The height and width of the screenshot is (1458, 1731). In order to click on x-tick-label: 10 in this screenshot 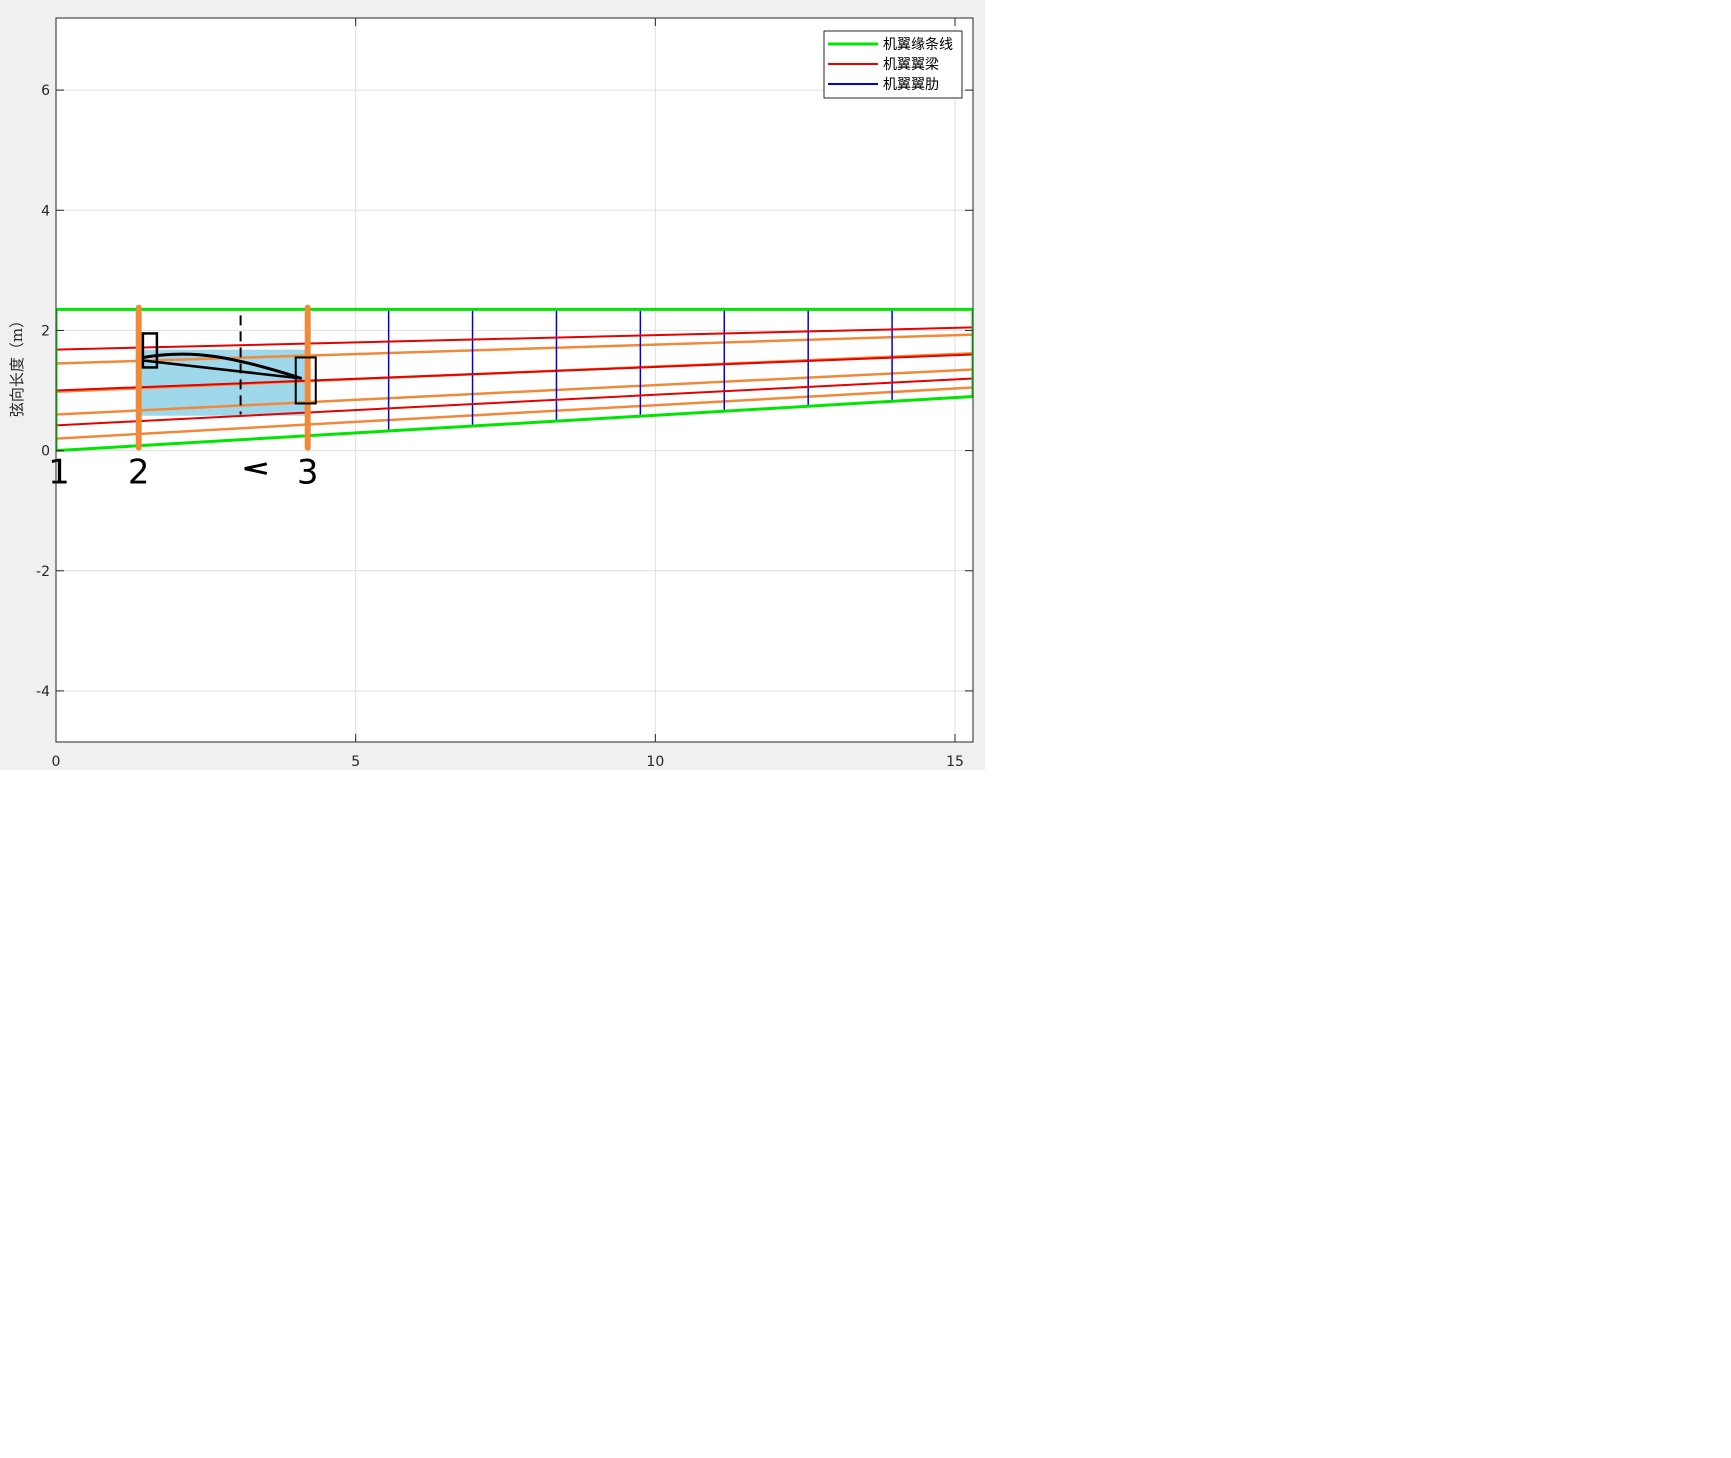, I will do `click(655, 762)`.